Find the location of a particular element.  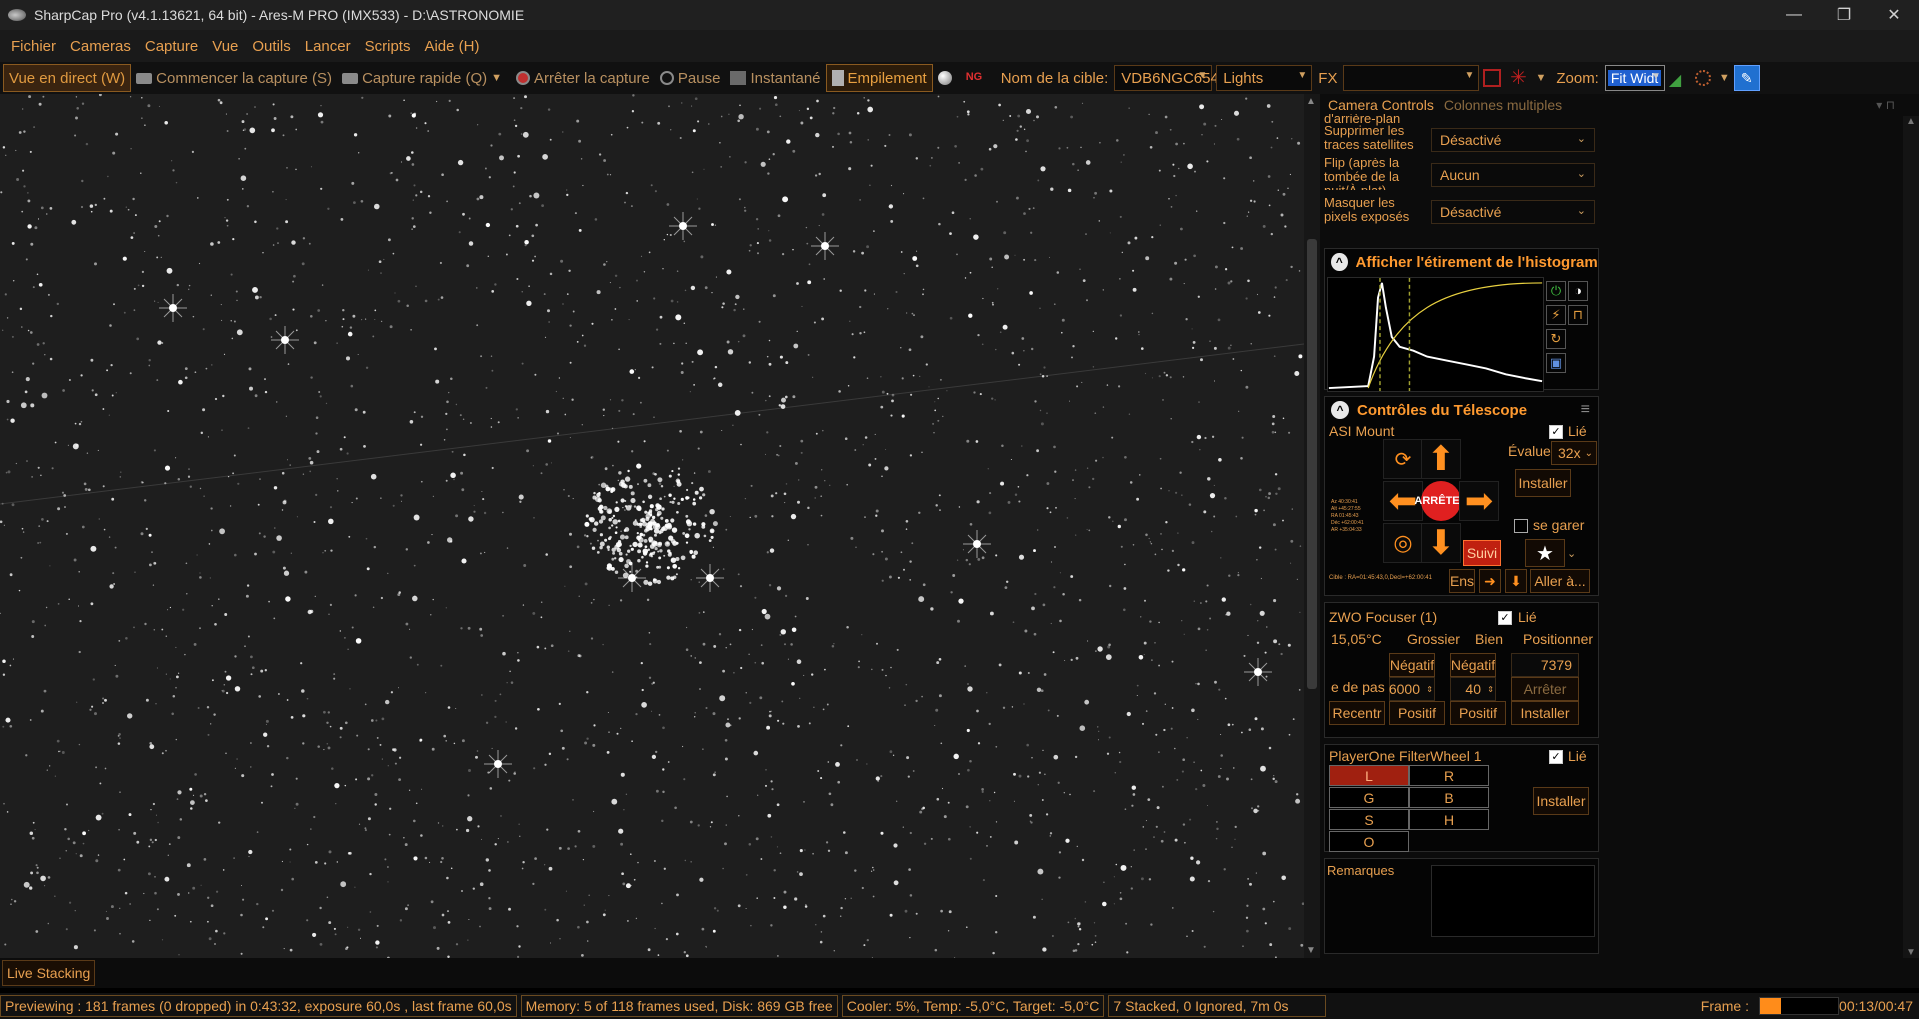

coarse-negative-button: Négatif is located at coordinates (1412, 665).